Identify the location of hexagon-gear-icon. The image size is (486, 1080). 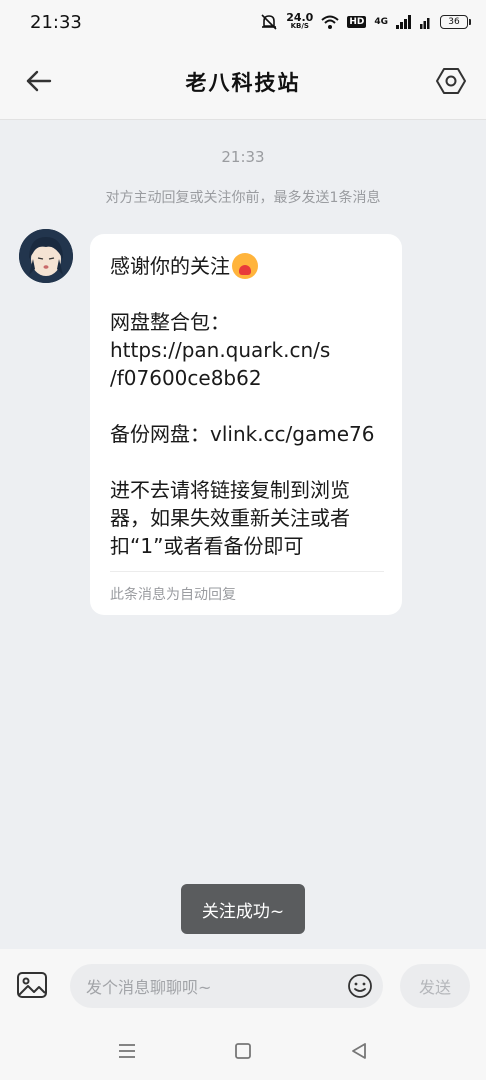
(451, 81).